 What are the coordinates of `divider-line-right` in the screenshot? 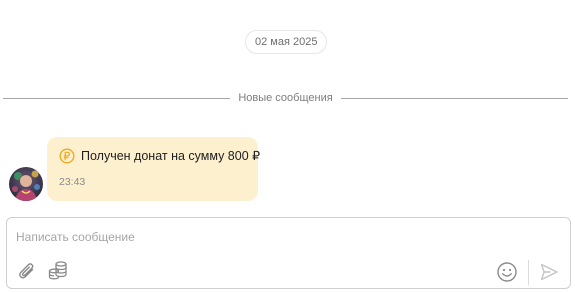 It's located at (454, 98).